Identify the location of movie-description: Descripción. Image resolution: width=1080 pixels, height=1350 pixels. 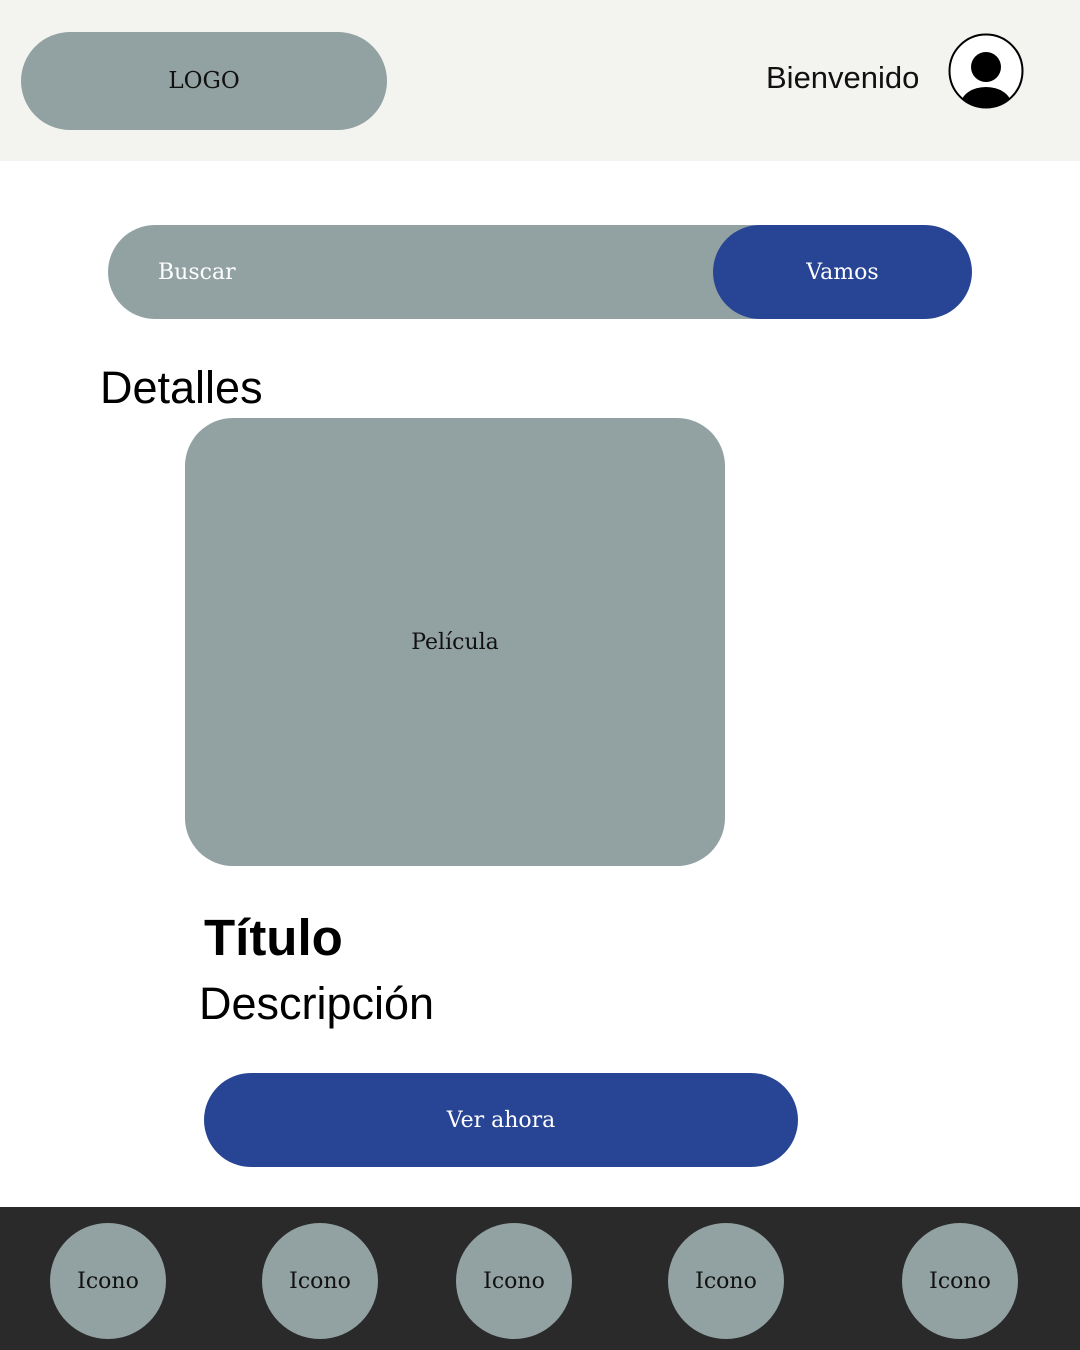
(317, 1003).